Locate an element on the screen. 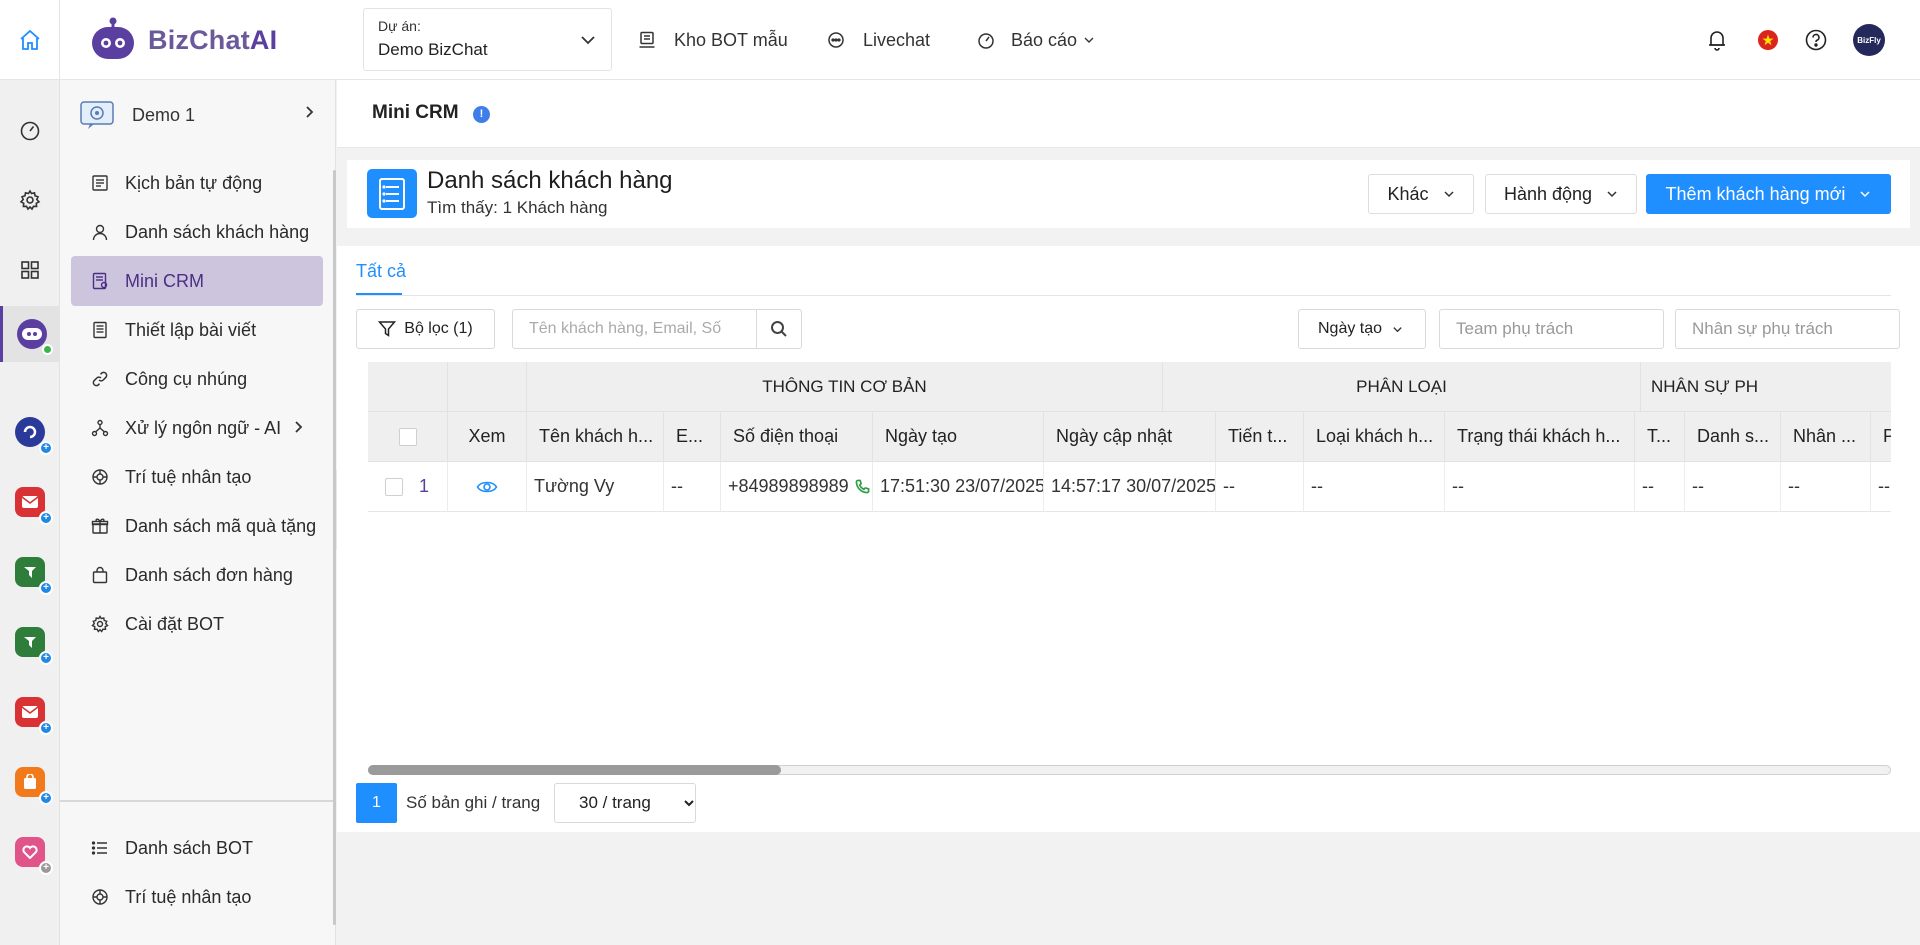 The width and height of the screenshot is (1920, 945). sidebar-item-nlp: Xử lý ngôn ngữ - AI is located at coordinates (197, 428).